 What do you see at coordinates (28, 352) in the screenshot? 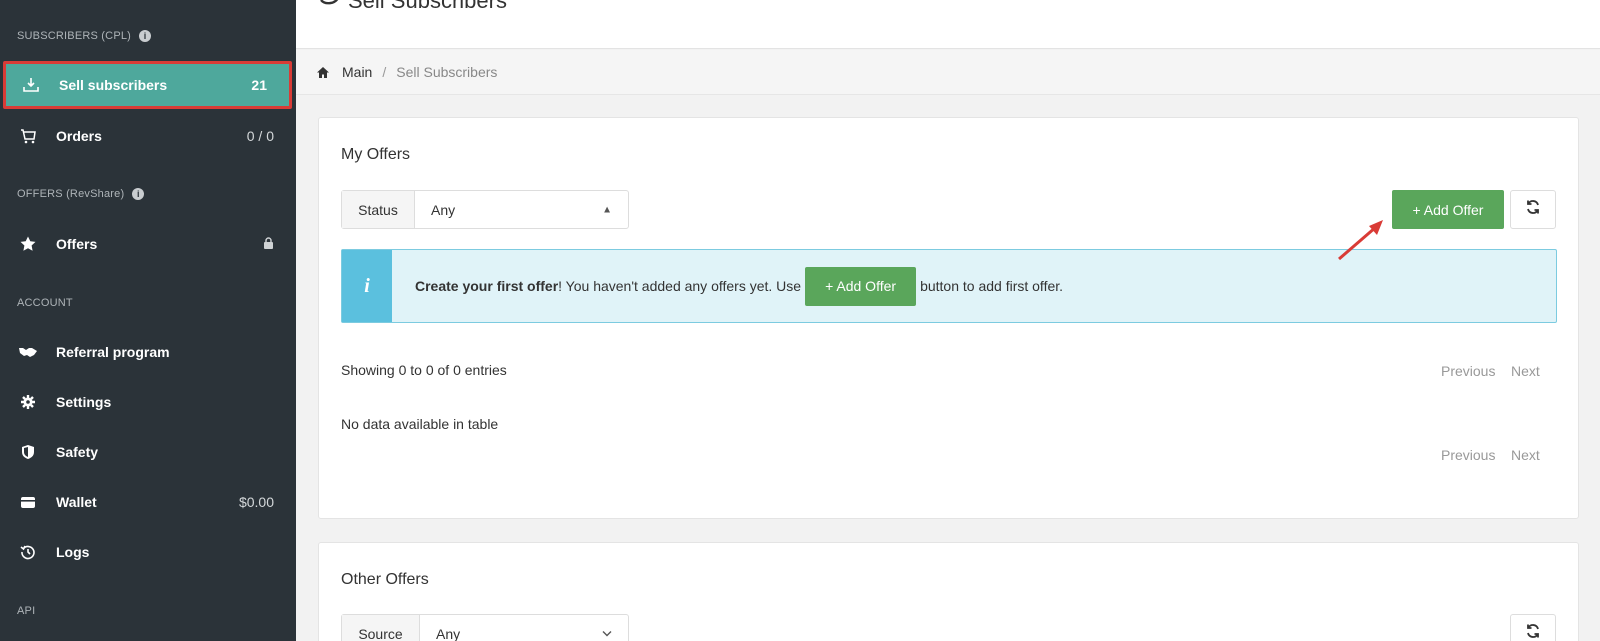
I see `handshake-icon` at bounding box center [28, 352].